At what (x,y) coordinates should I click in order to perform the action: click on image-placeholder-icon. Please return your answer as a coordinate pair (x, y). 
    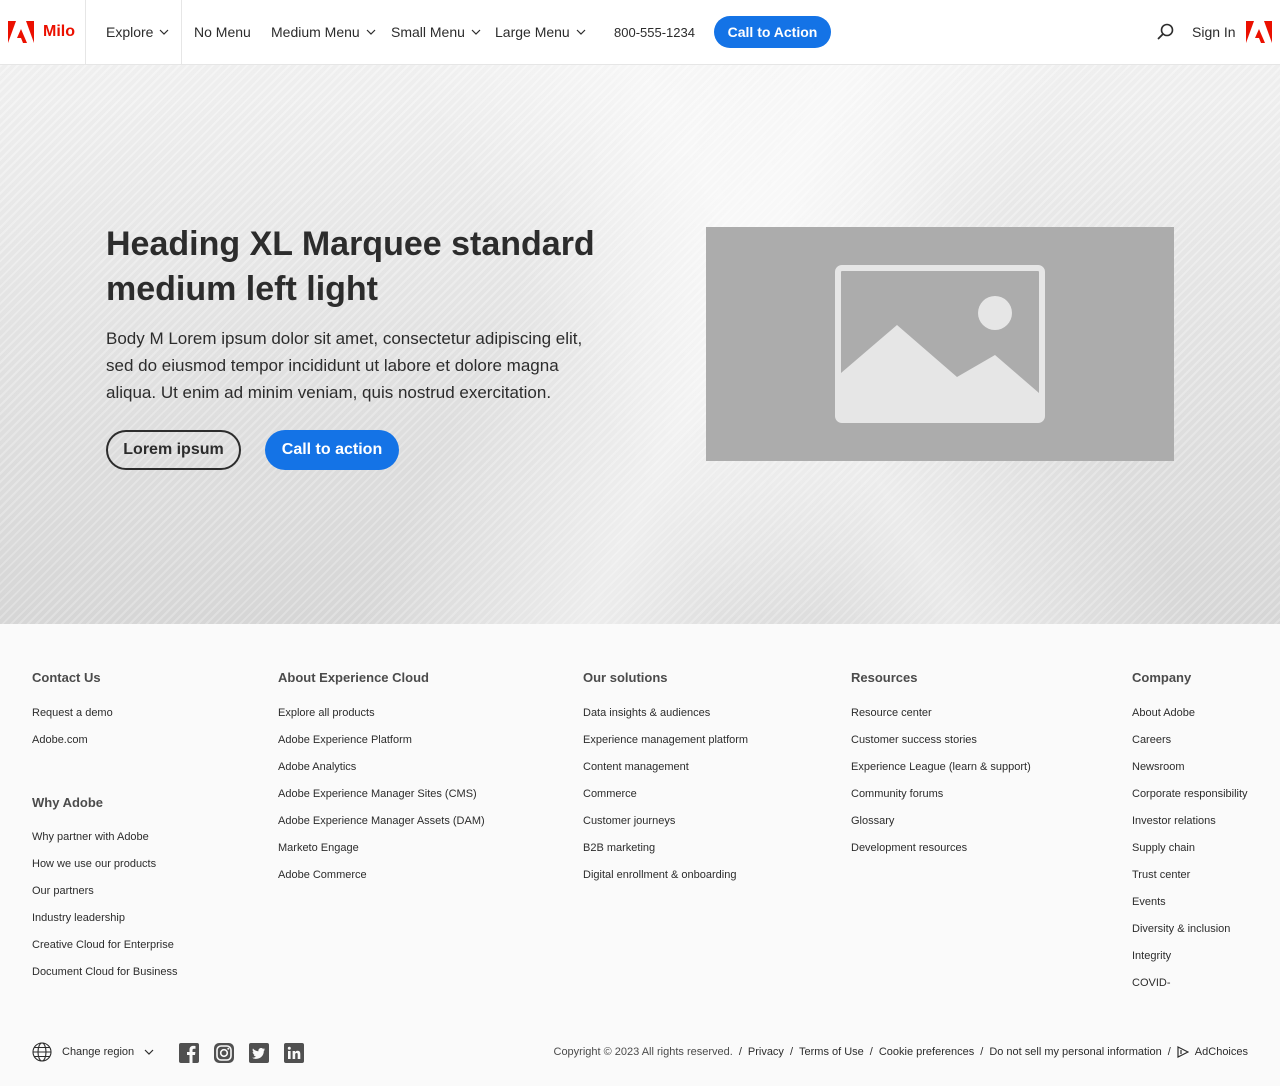
    Looking at the image, I should click on (940, 344).